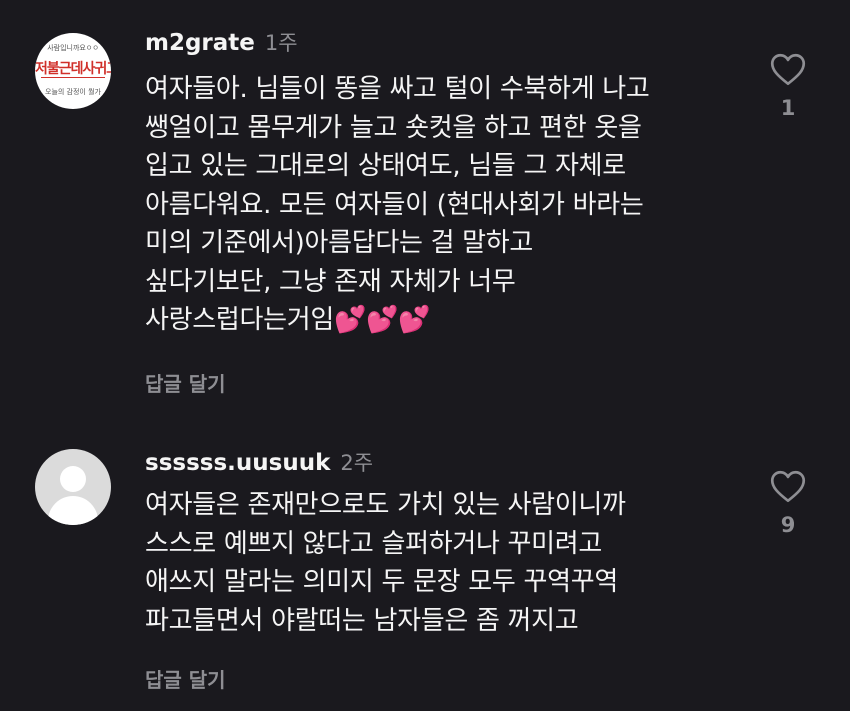 This screenshot has width=850, height=711. What do you see at coordinates (788, 108) in the screenshot?
I see `like-count: 1` at bounding box center [788, 108].